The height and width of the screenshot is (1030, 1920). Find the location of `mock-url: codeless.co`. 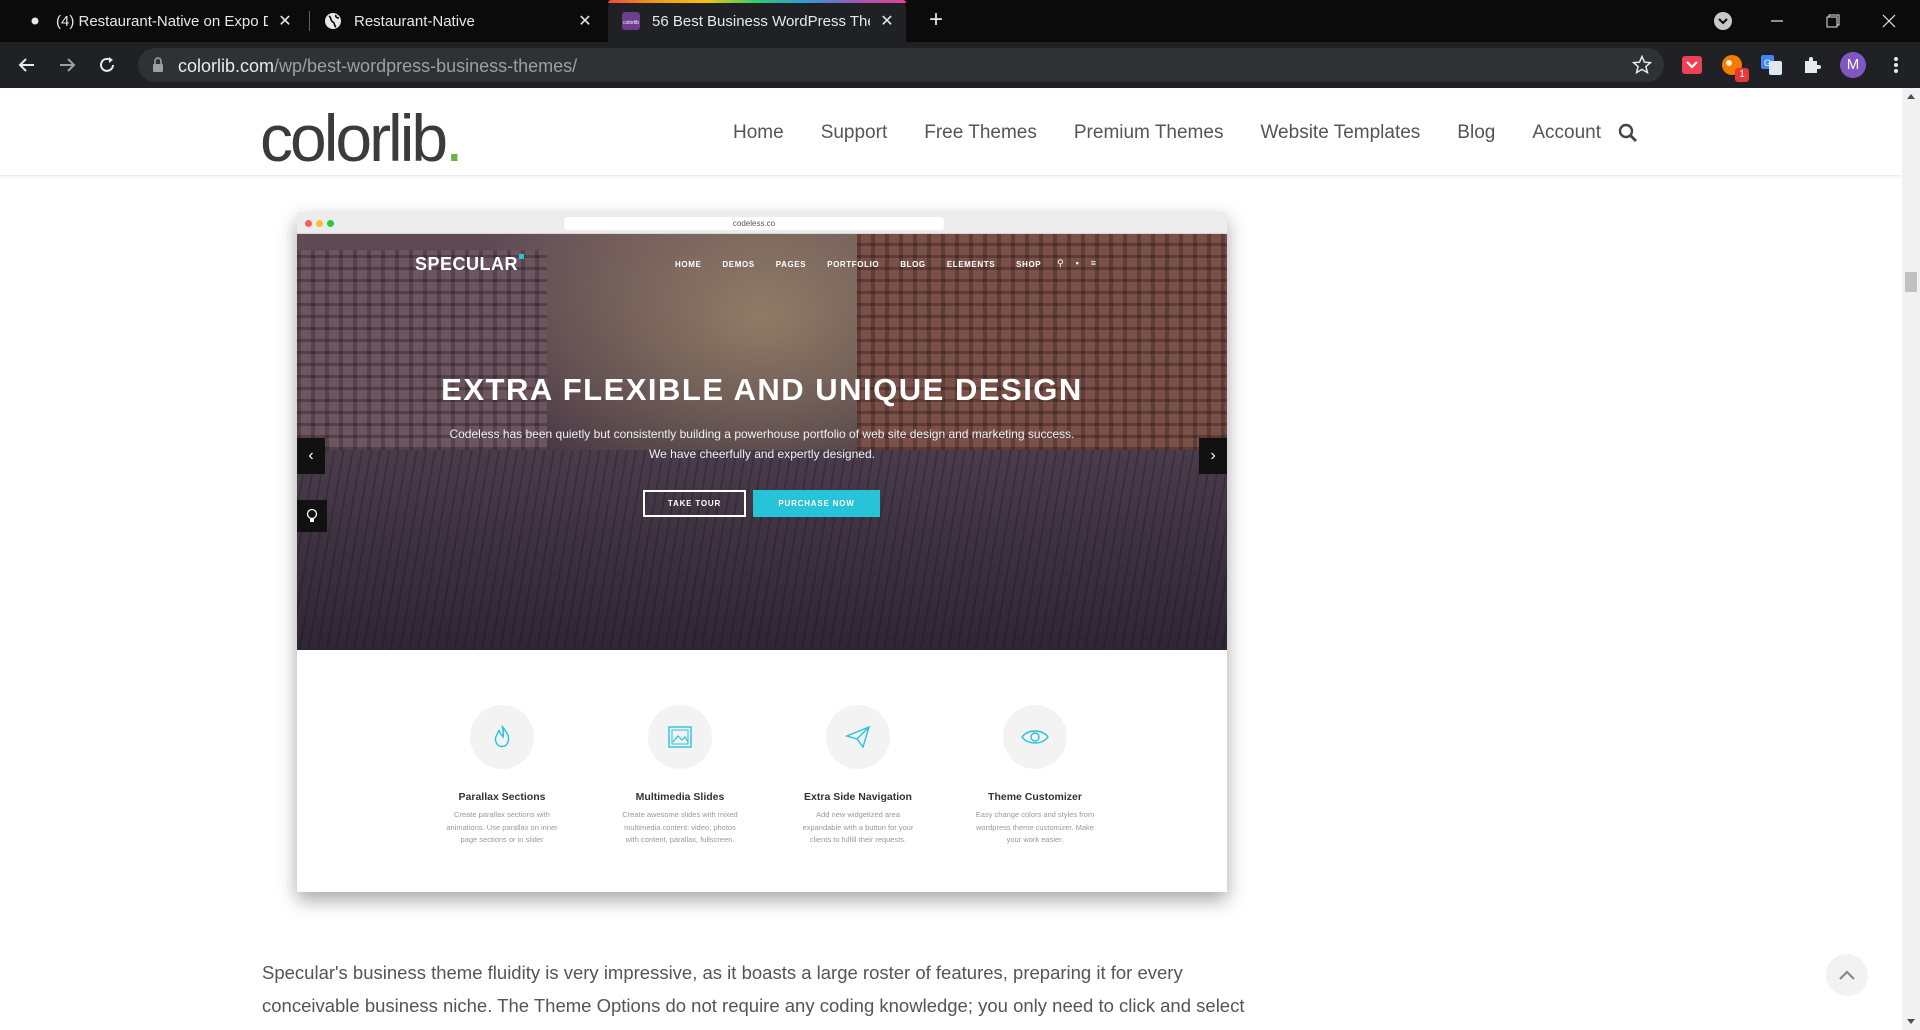

mock-url: codeless.co is located at coordinates (754, 223).